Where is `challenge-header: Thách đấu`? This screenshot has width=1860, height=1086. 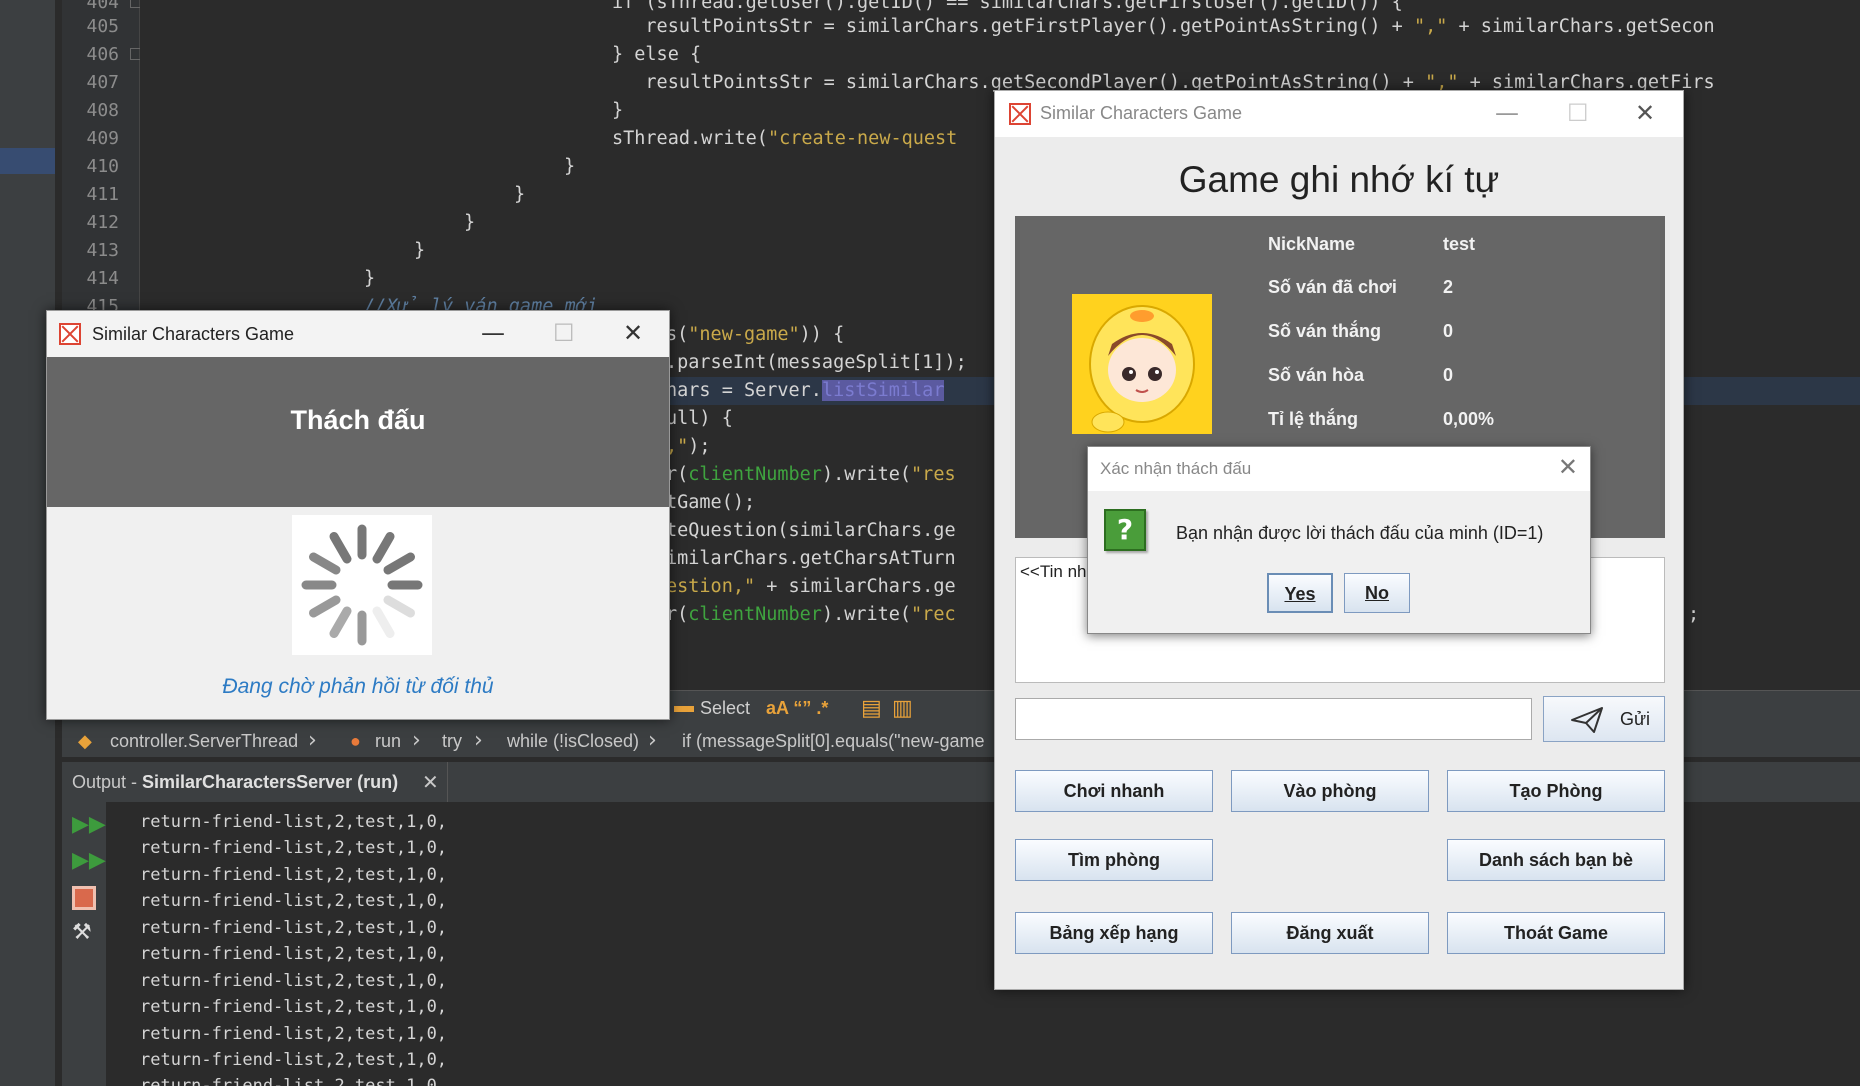 challenge-header: Thách đấu is located at coordinates (358, 432).